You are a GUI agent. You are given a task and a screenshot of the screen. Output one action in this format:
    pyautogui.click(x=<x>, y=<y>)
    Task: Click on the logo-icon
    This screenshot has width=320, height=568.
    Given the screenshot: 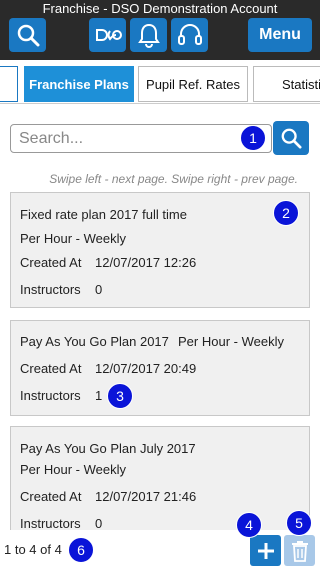 What is the action you would take?
    pyautogui.click(x=108, y=35)
    